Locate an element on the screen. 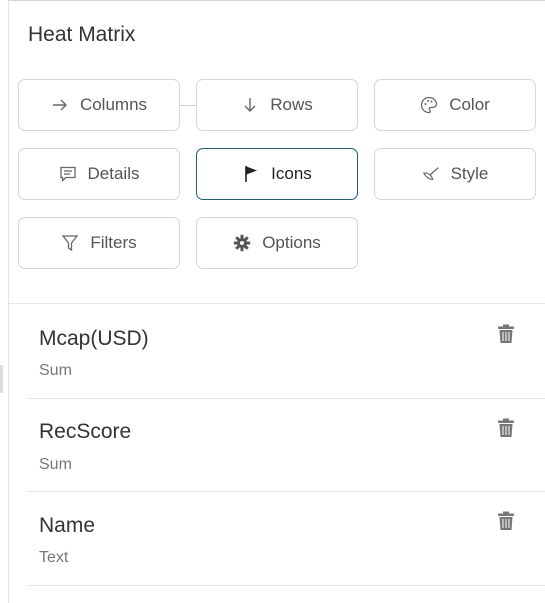 This screenshot has height=603, width=545. flag-icon is located at coordinates (251, 174).